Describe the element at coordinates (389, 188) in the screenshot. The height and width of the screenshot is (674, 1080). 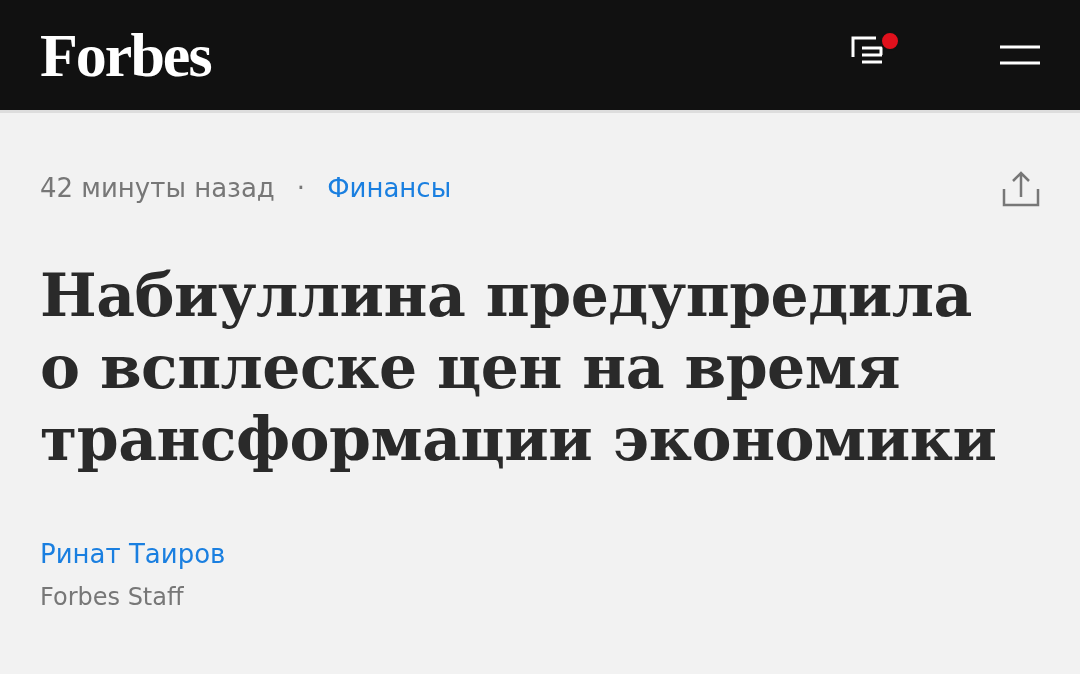
I see `category-link: Финансы` at that location.